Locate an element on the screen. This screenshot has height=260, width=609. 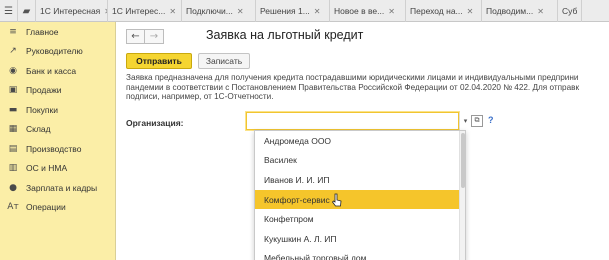
people-icon: ● is located at coordinates (13, 187).